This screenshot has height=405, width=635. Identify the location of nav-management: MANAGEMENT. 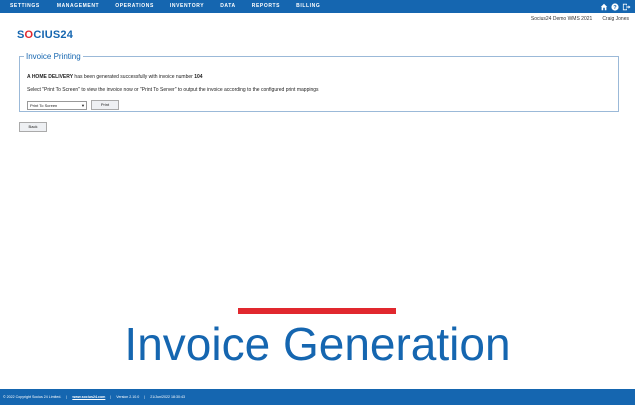
(78, 6).